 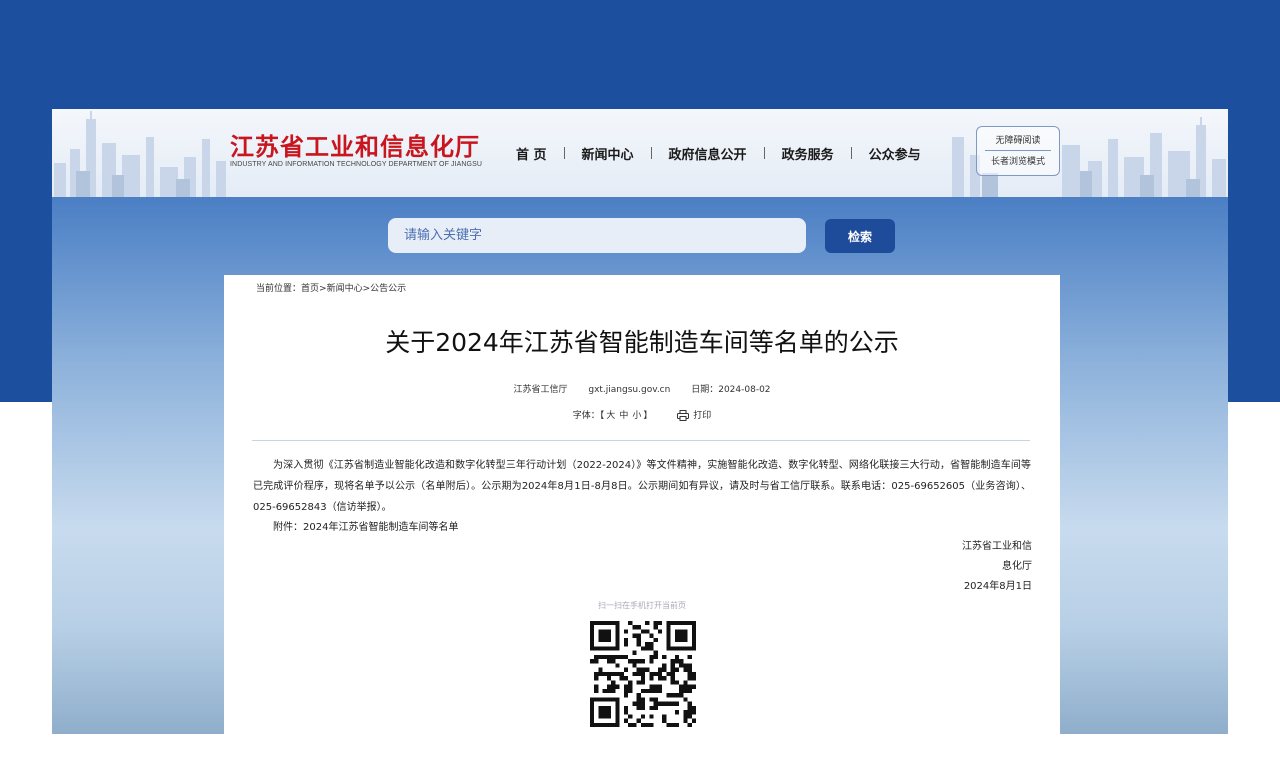 I want to click on font-size-medium-button: 中, so click(x=623, y=416).